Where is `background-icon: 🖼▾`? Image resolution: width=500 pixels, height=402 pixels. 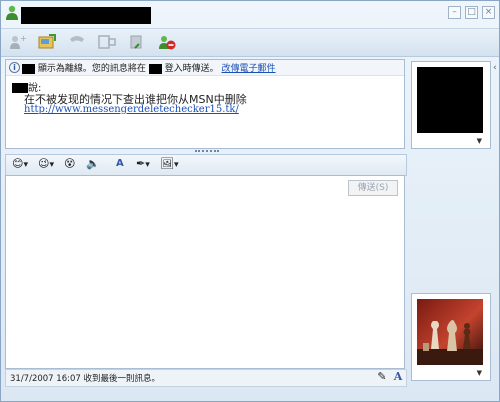 background-icon: 🖼▾ is located at coordinates (169, 164).